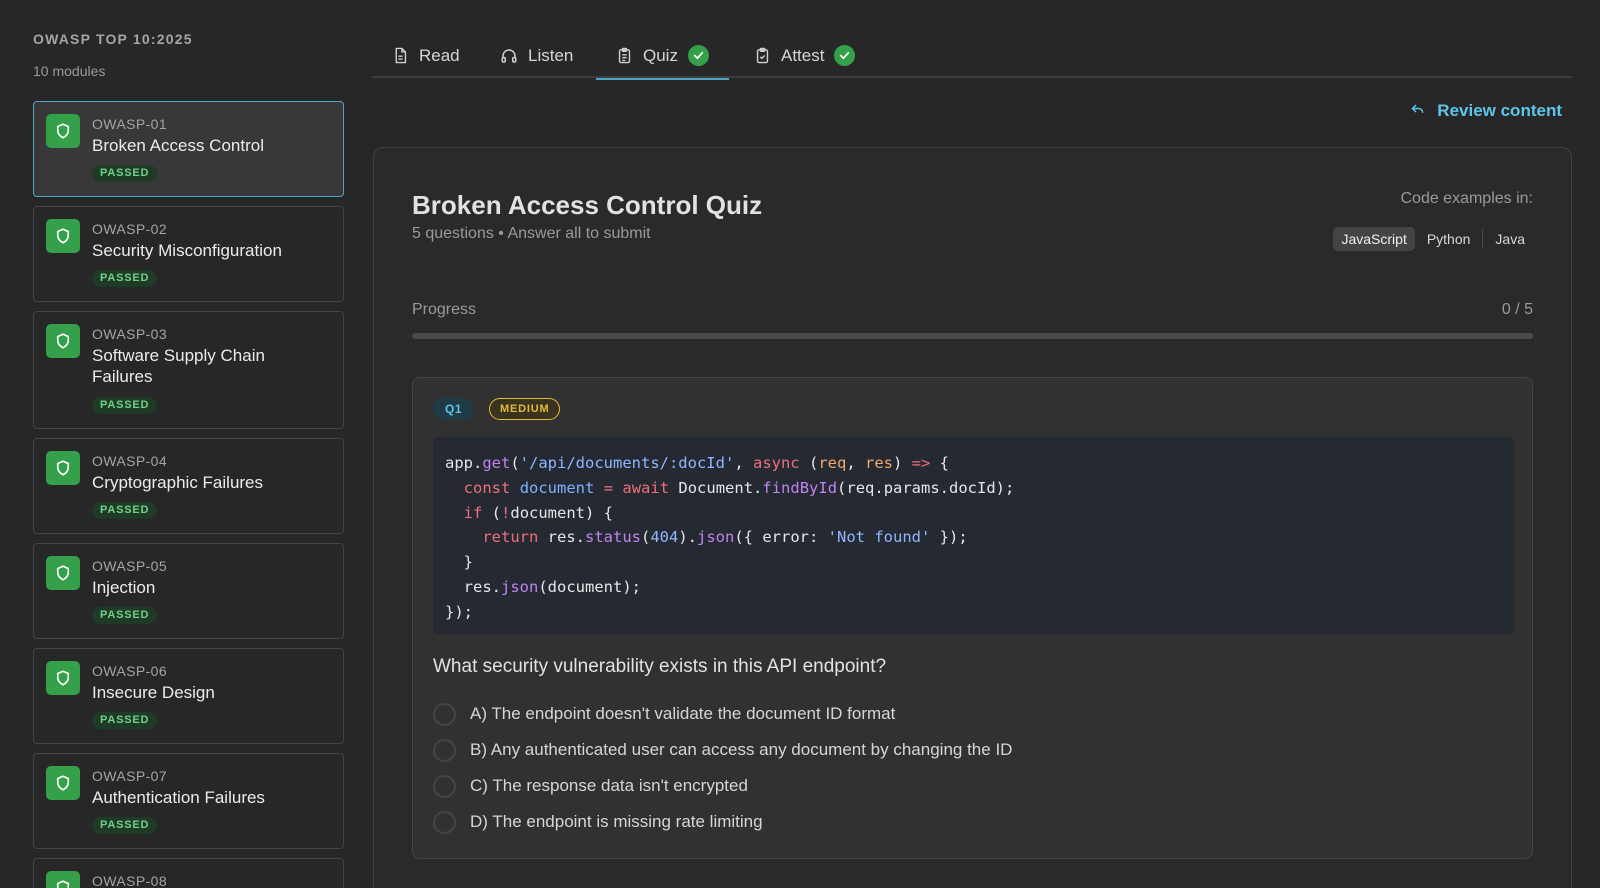 This screenshot has width=1600, height=888. What do you see at coordinates (69, 71) in the screenshot?
I see `module-count: 10 modules` at bounding box center [69, 71].